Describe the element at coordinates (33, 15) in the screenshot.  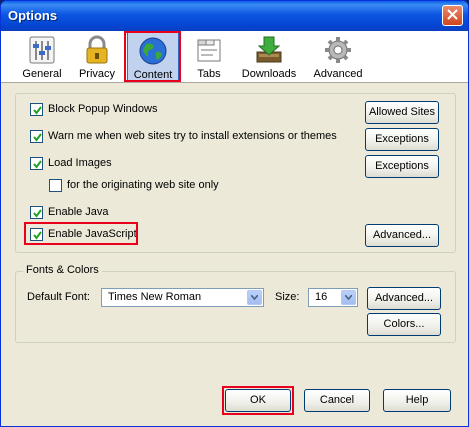
I see `window-title: Options` at that location.